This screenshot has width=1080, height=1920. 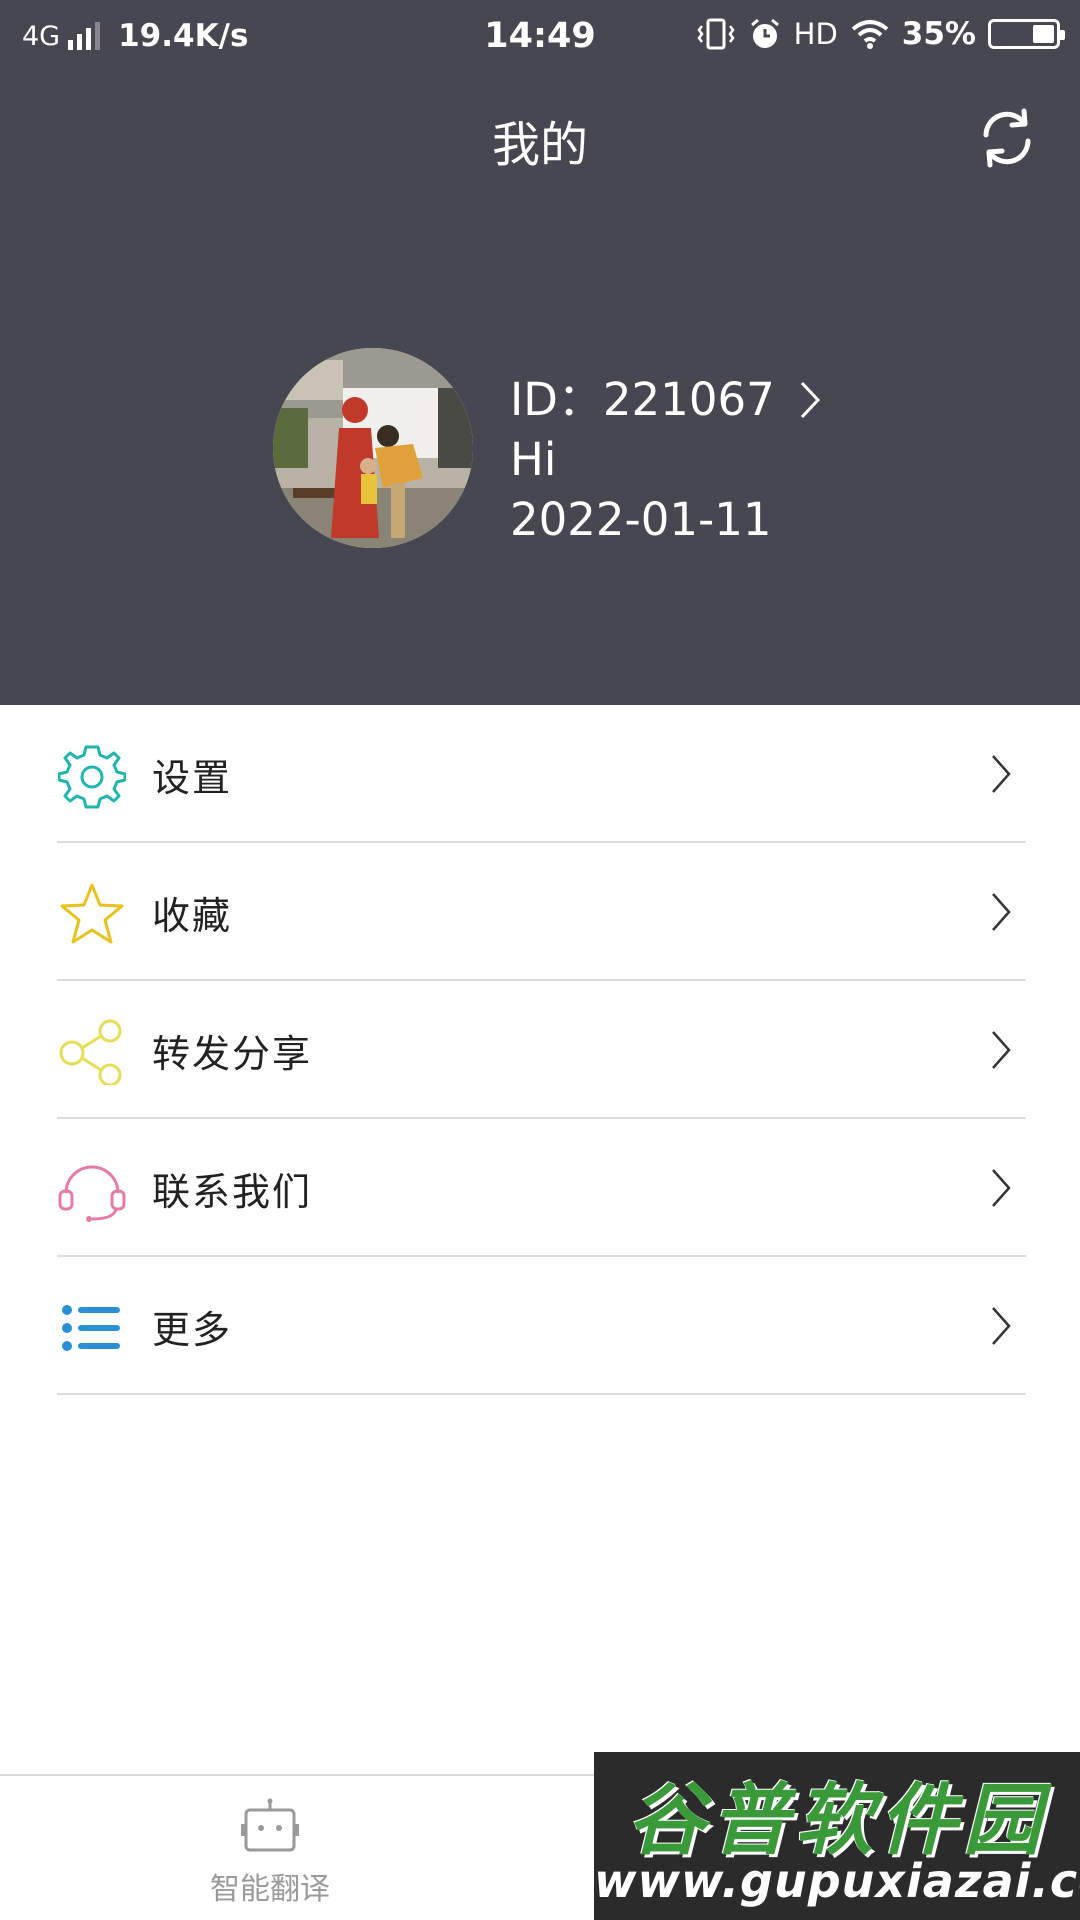 I want to click on list-icon, so click(x=91, y=1328).